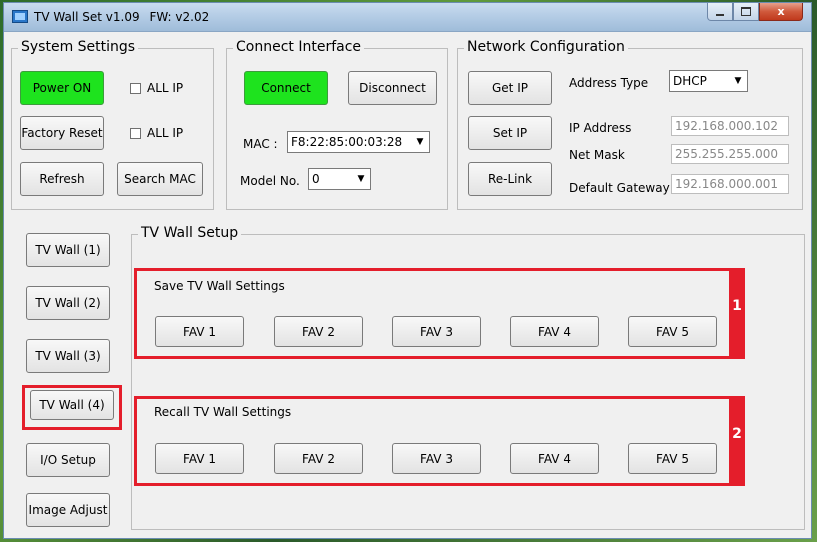 This screenshot has width=817, height=542. Describe the element at coordinates (165, 88) in the screenshot. I see `all-ip-label-1: ALL IP` at that location.